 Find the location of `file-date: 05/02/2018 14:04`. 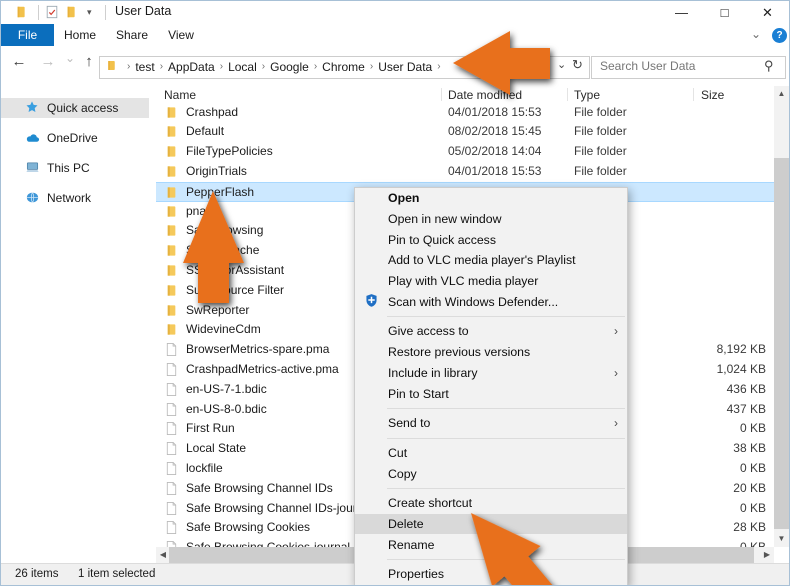

file-date: 05/02/2018 14:04 is located at coordinates (495, 151).